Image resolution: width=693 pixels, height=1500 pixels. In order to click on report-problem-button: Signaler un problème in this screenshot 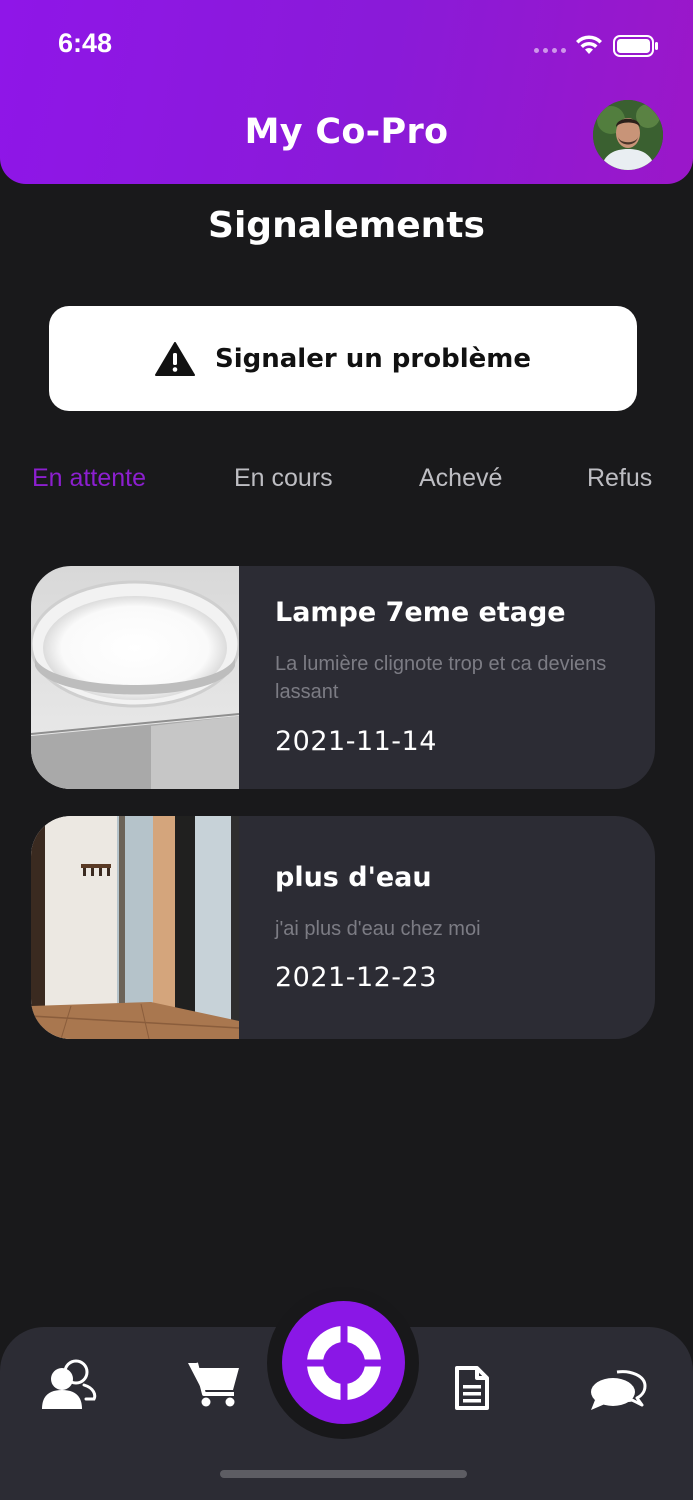, I will do `click(343, 358)`.